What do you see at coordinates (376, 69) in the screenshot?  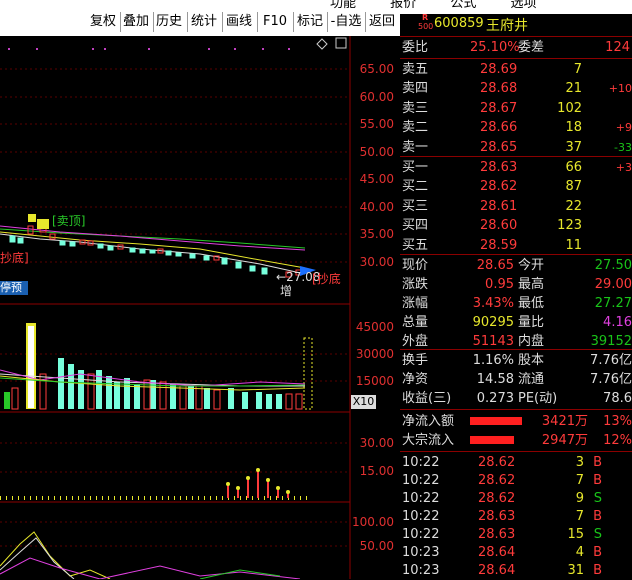 I see `price-tick: 65.00` at bounding box center [376, 69].